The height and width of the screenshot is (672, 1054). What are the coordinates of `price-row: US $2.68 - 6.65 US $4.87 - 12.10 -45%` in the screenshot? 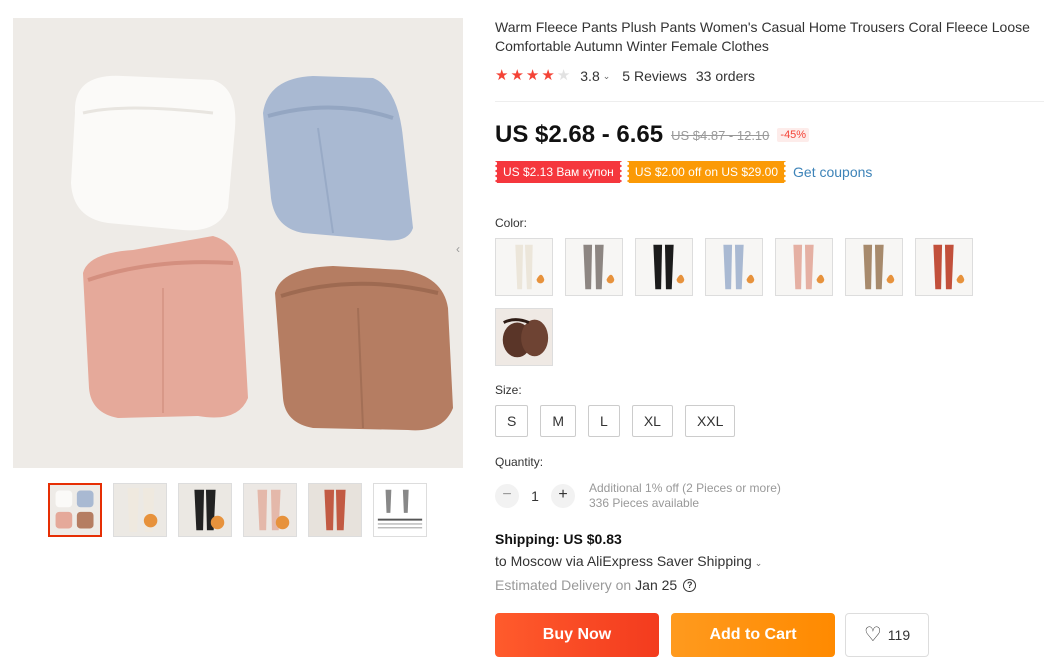 It's located at (652, 135).